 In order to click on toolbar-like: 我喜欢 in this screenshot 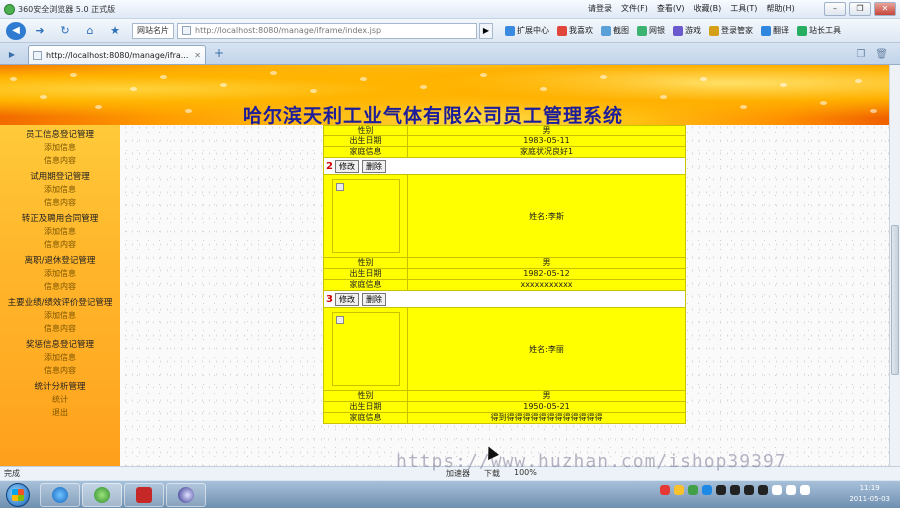, I will do `click(575, 30)`.